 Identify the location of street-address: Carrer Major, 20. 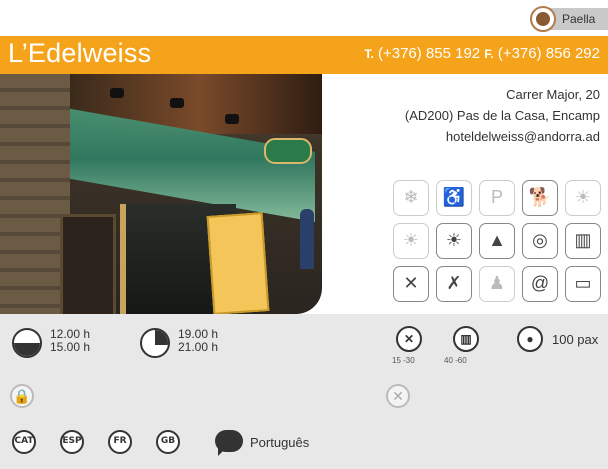
(553, 94).